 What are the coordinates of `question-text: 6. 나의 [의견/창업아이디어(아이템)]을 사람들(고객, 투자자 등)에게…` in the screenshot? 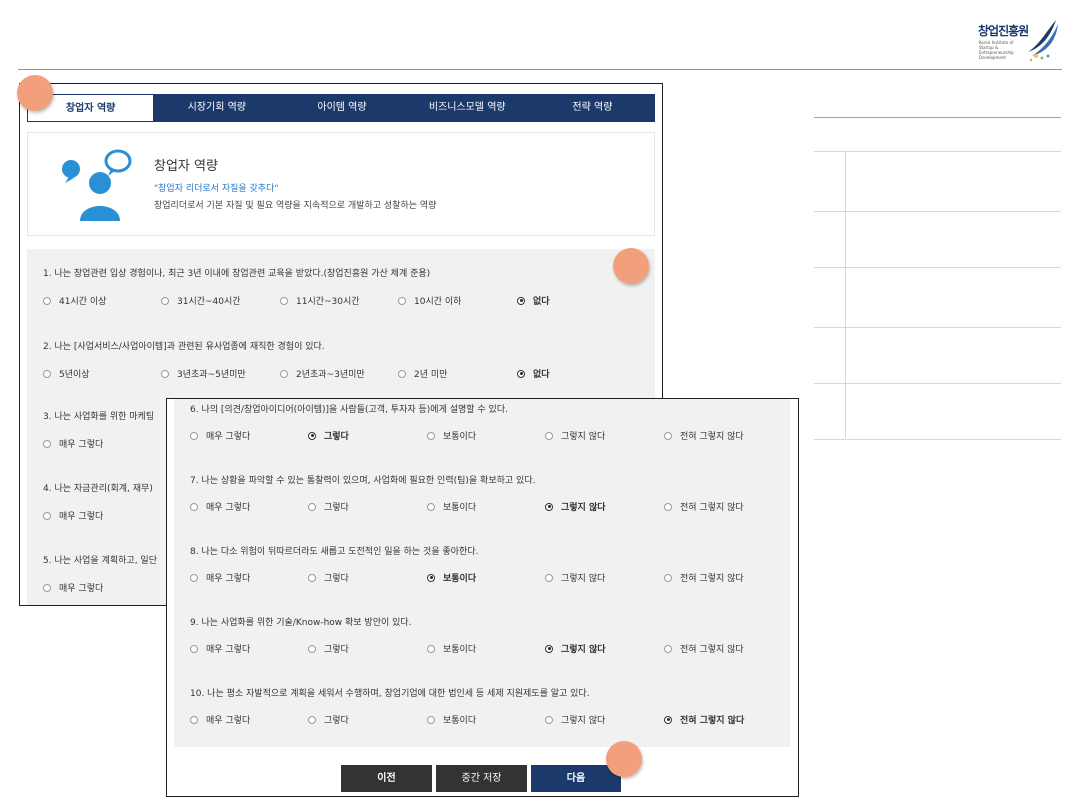 It's located at (349, 410).